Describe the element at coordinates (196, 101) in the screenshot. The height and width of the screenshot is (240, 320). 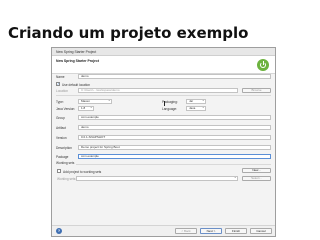
I see `packaging-select: Jar` at that location.